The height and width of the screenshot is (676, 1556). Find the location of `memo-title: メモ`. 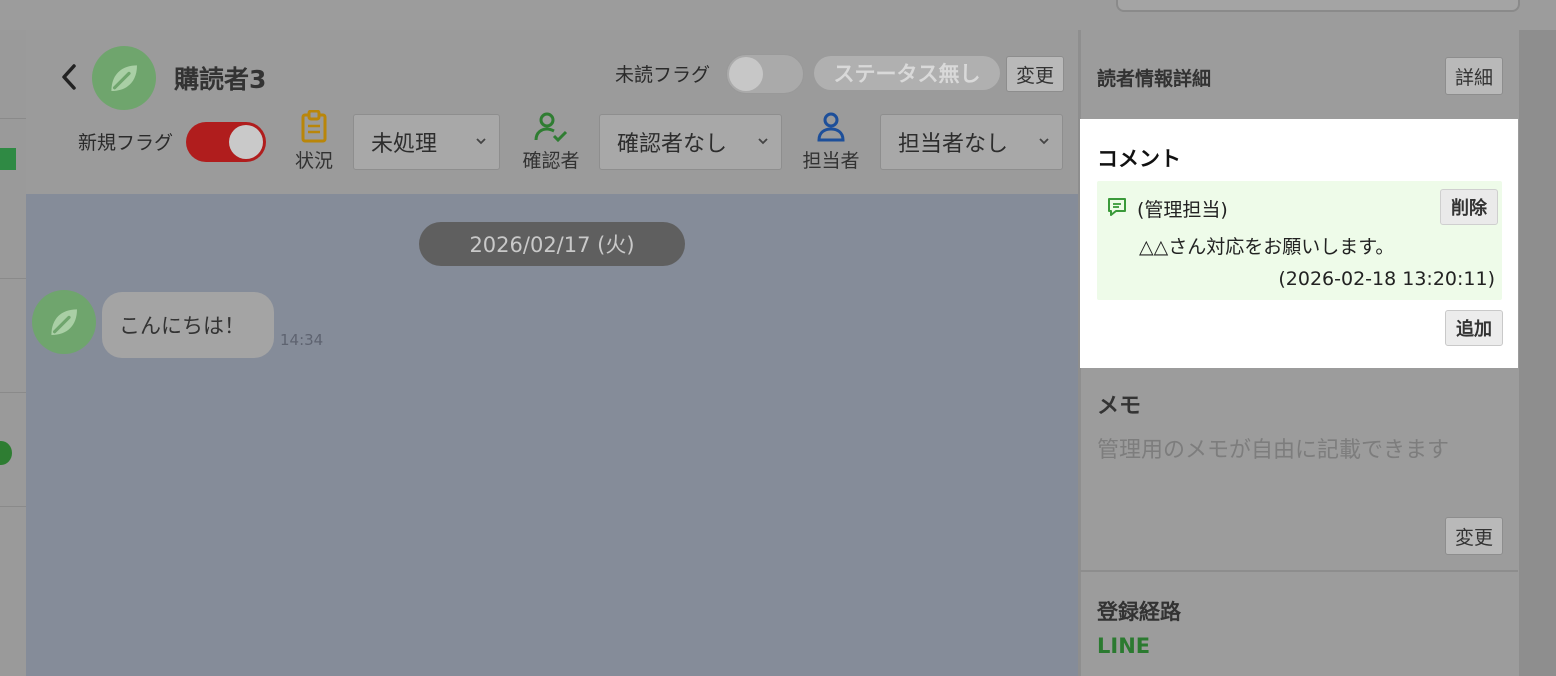

memo-title: メモ is located at coordinates (1119, 406).